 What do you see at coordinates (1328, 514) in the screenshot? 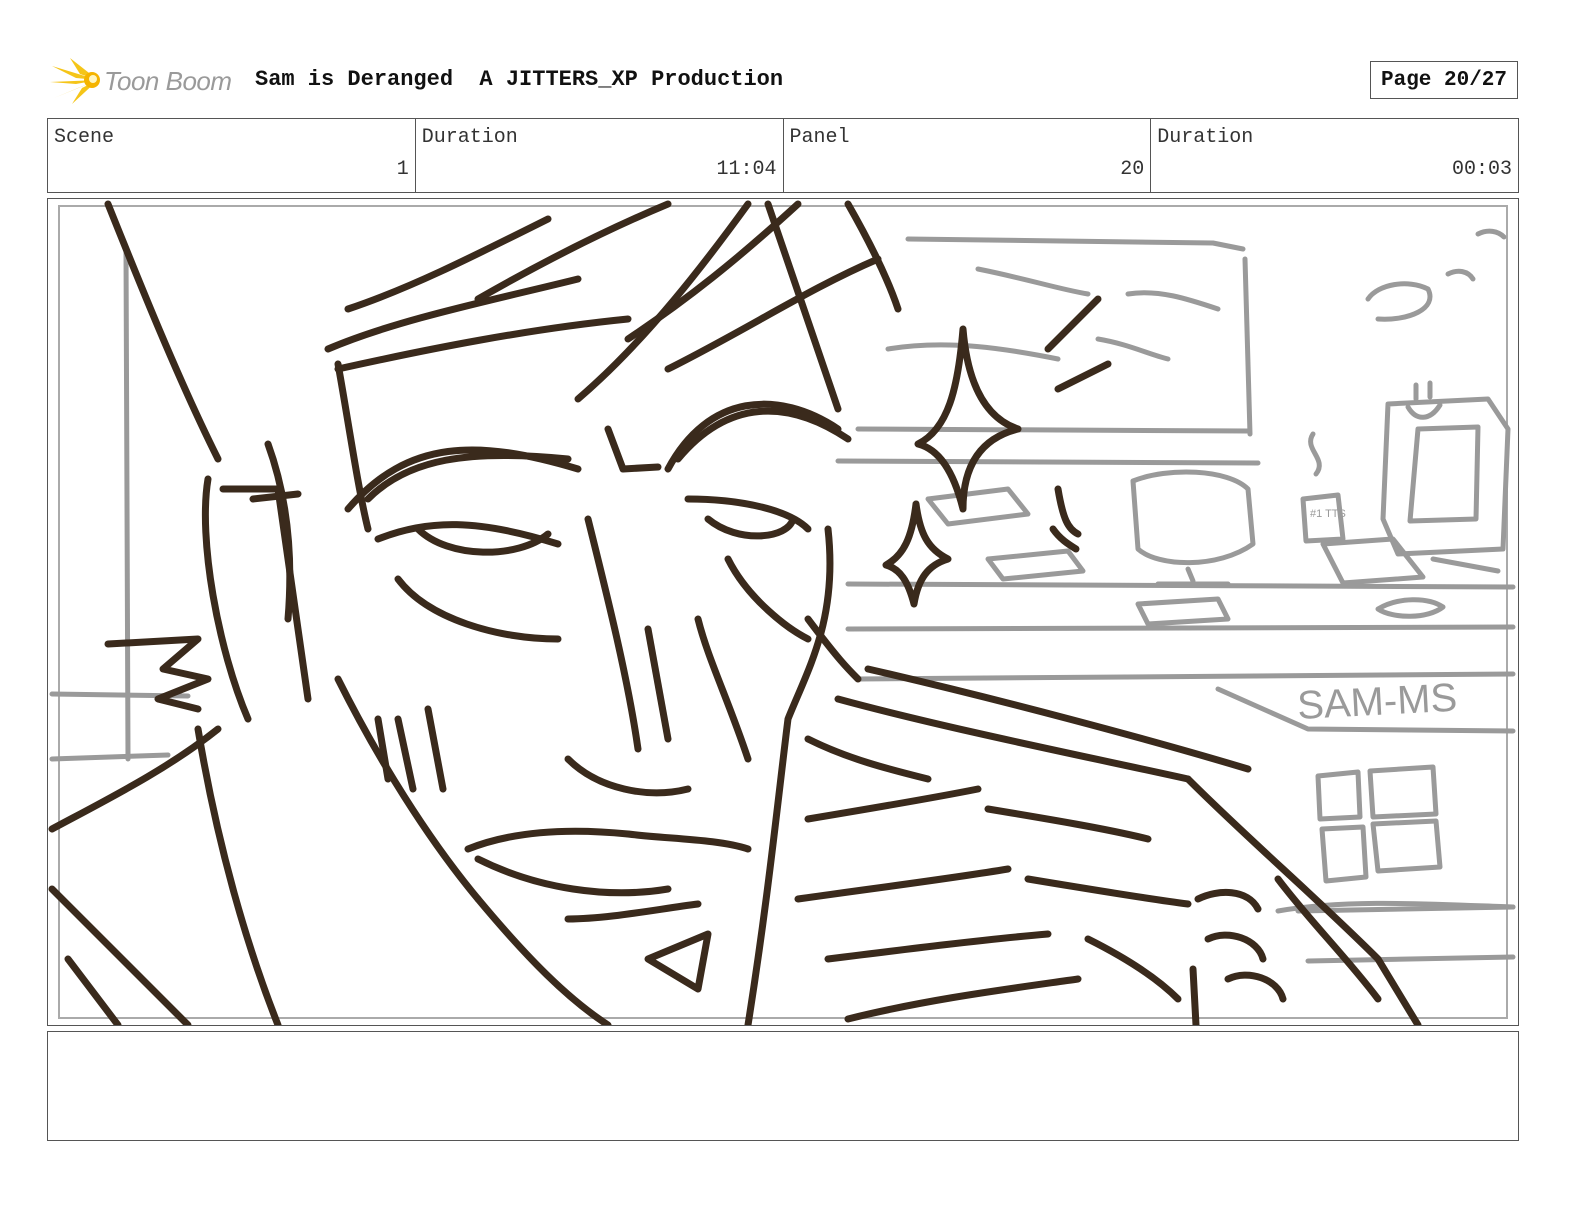
I see `mug-text: #1 TTS` at bounding box center [1328, 514].